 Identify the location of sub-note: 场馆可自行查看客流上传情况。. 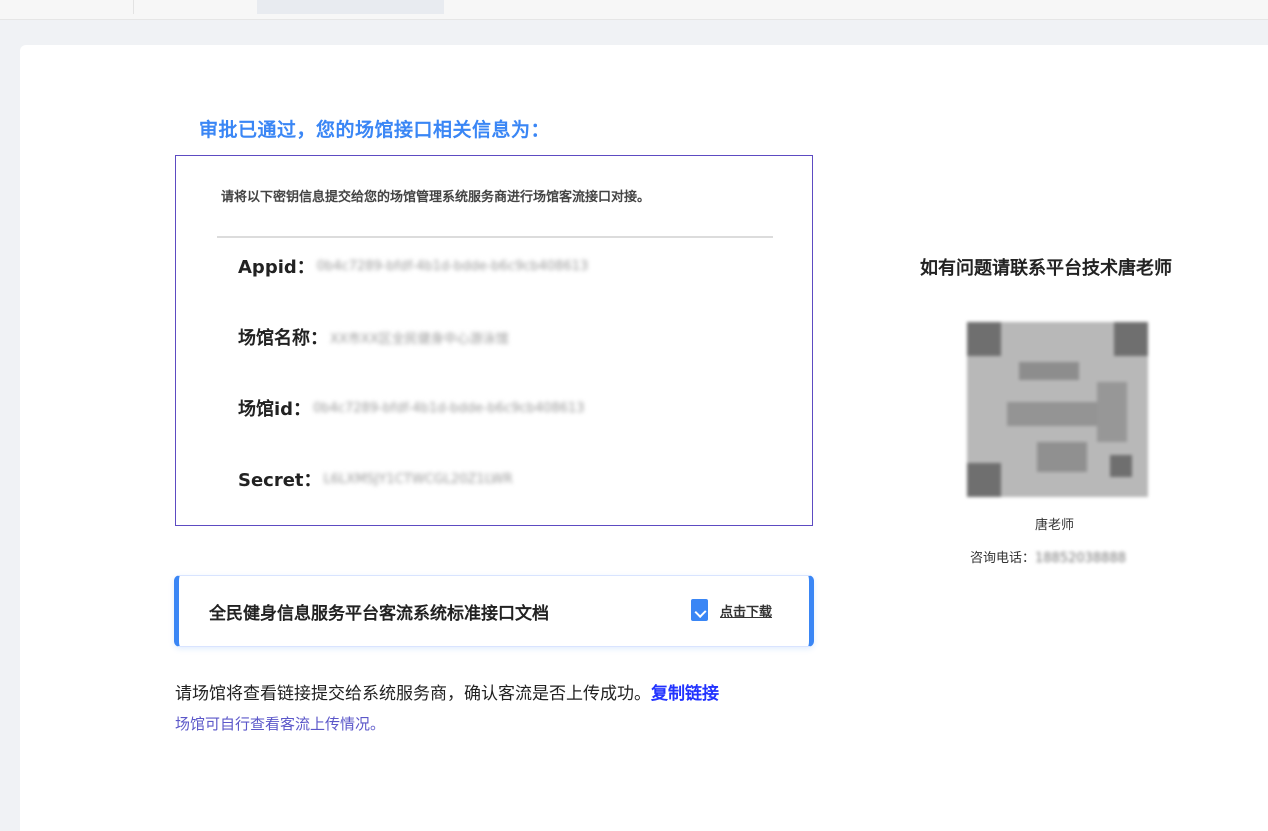
(280, 724).